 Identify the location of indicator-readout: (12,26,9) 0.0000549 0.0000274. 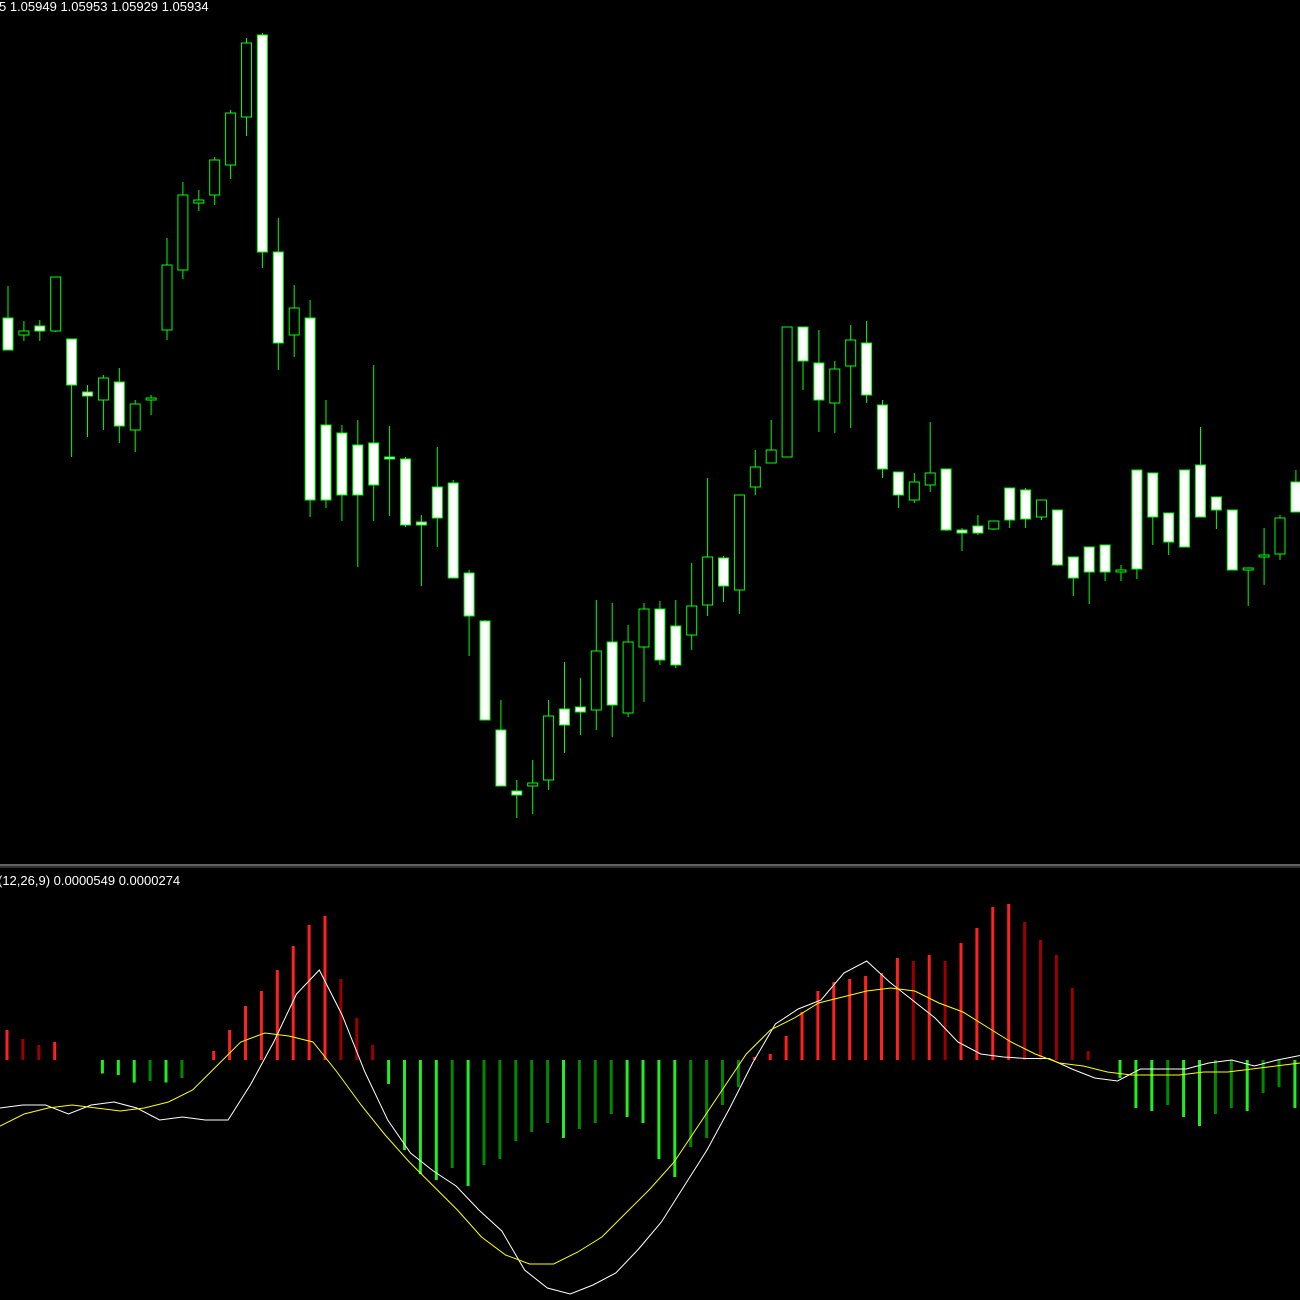
(90, 880).